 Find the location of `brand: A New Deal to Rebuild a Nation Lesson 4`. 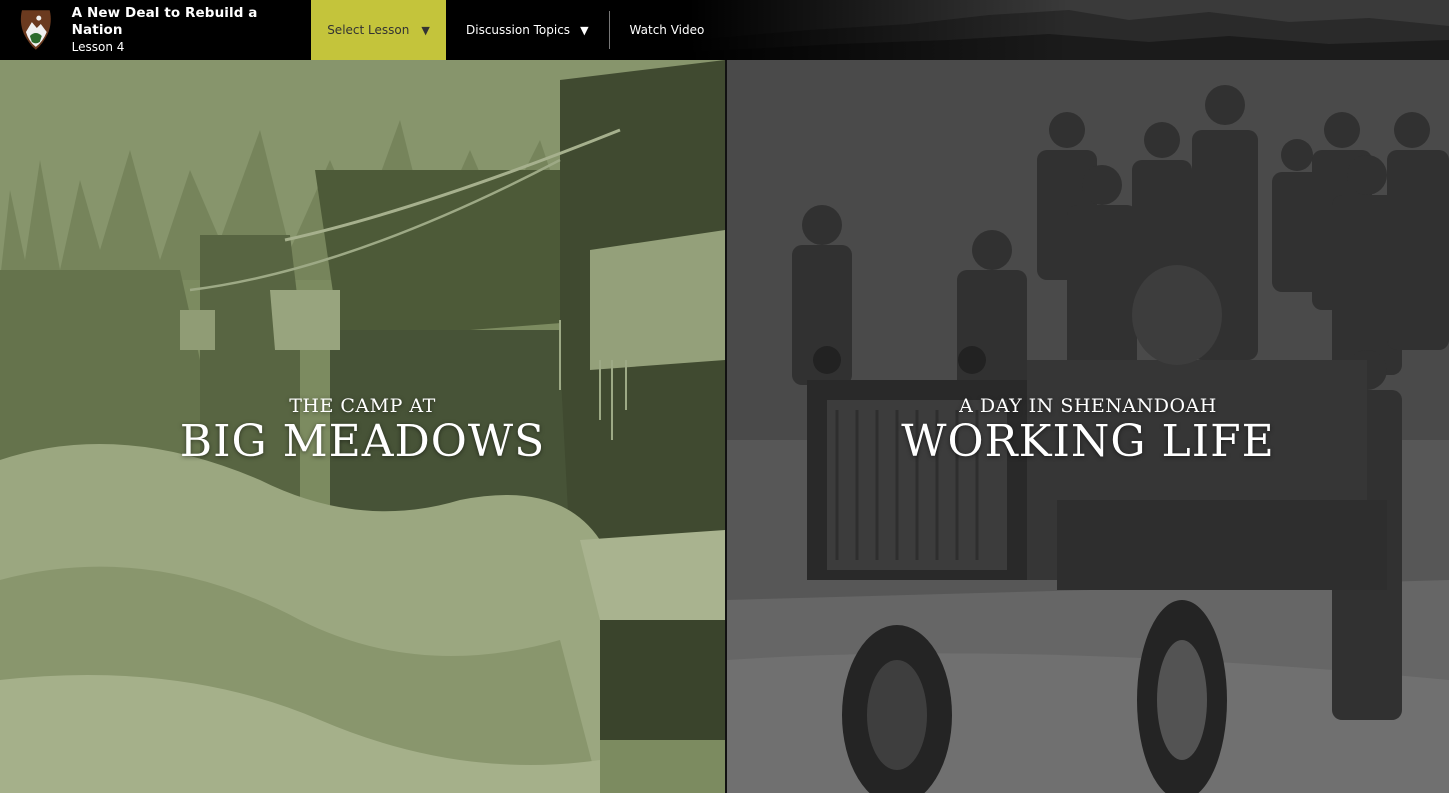

brand: A New Deal to Rebuild a Nation Lesson 4 is located at coordinates (155, 30).